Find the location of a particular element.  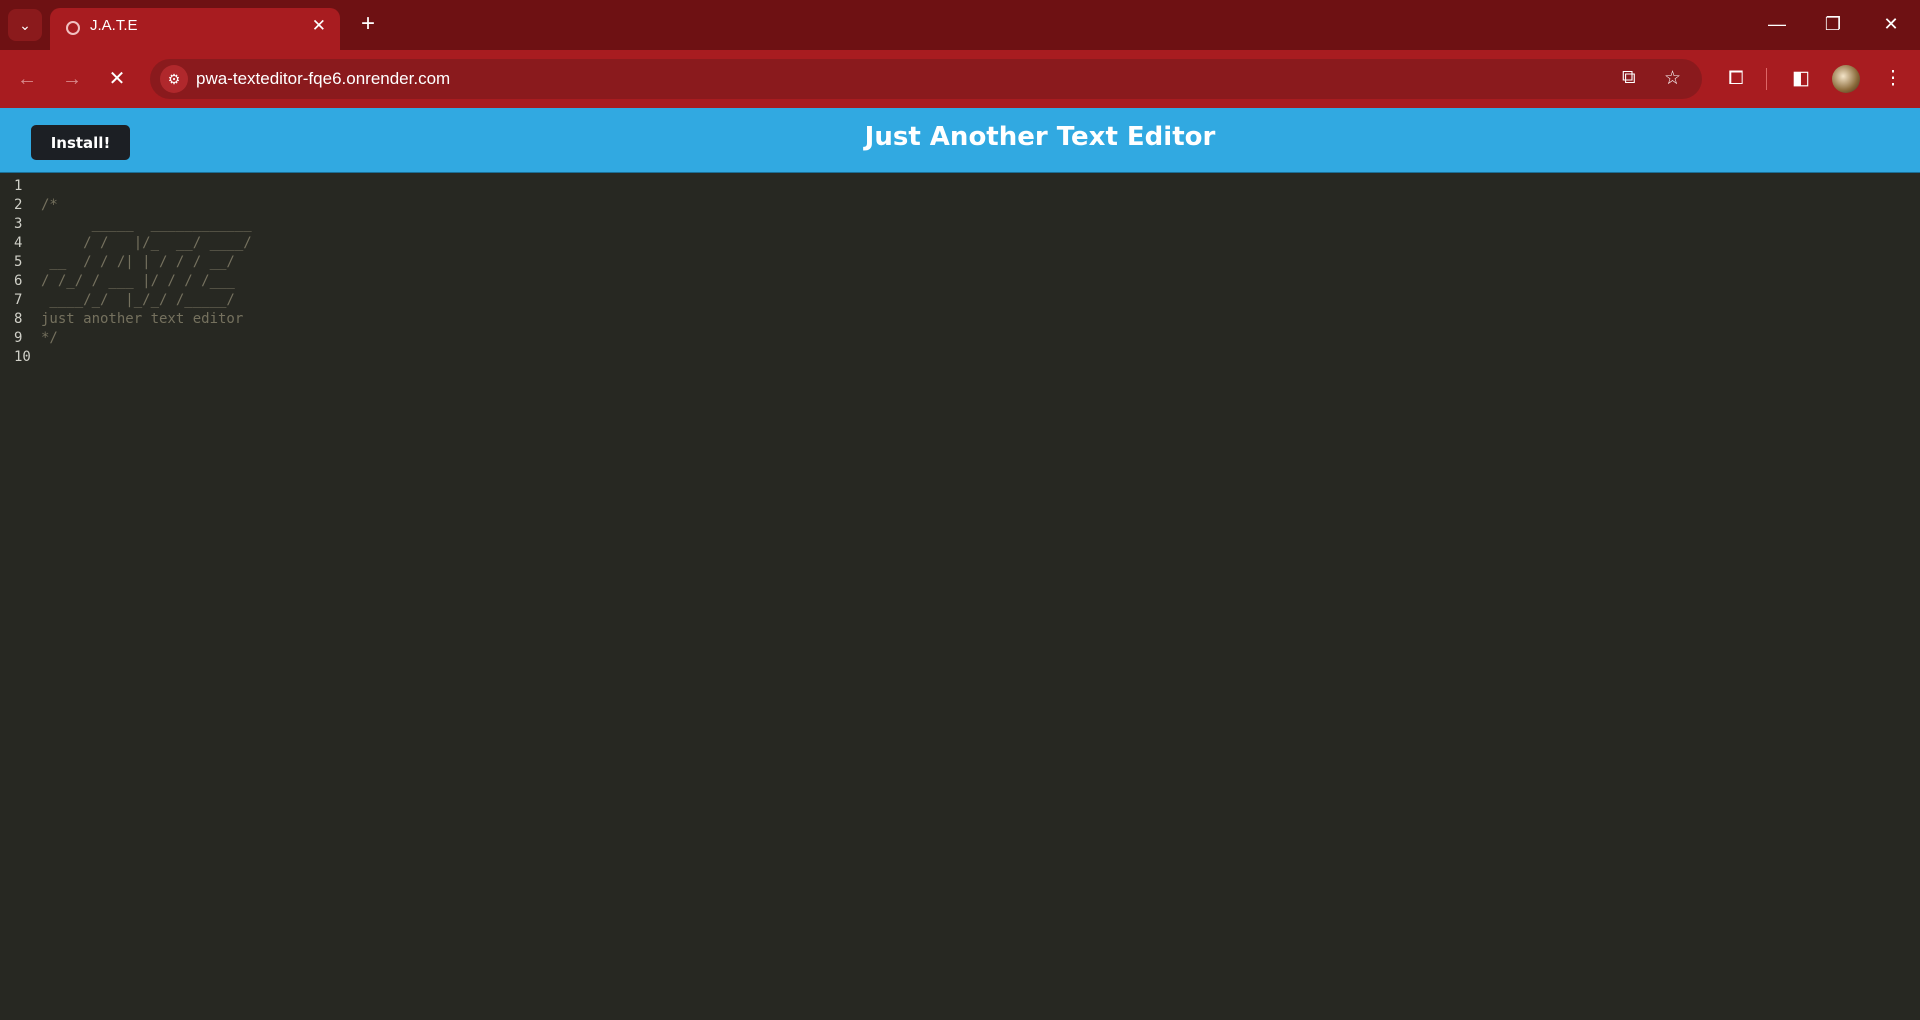

line-number-gutter: 1 2 3 4 5 6 7 8 9 10 is located at coordinates (20, 272).